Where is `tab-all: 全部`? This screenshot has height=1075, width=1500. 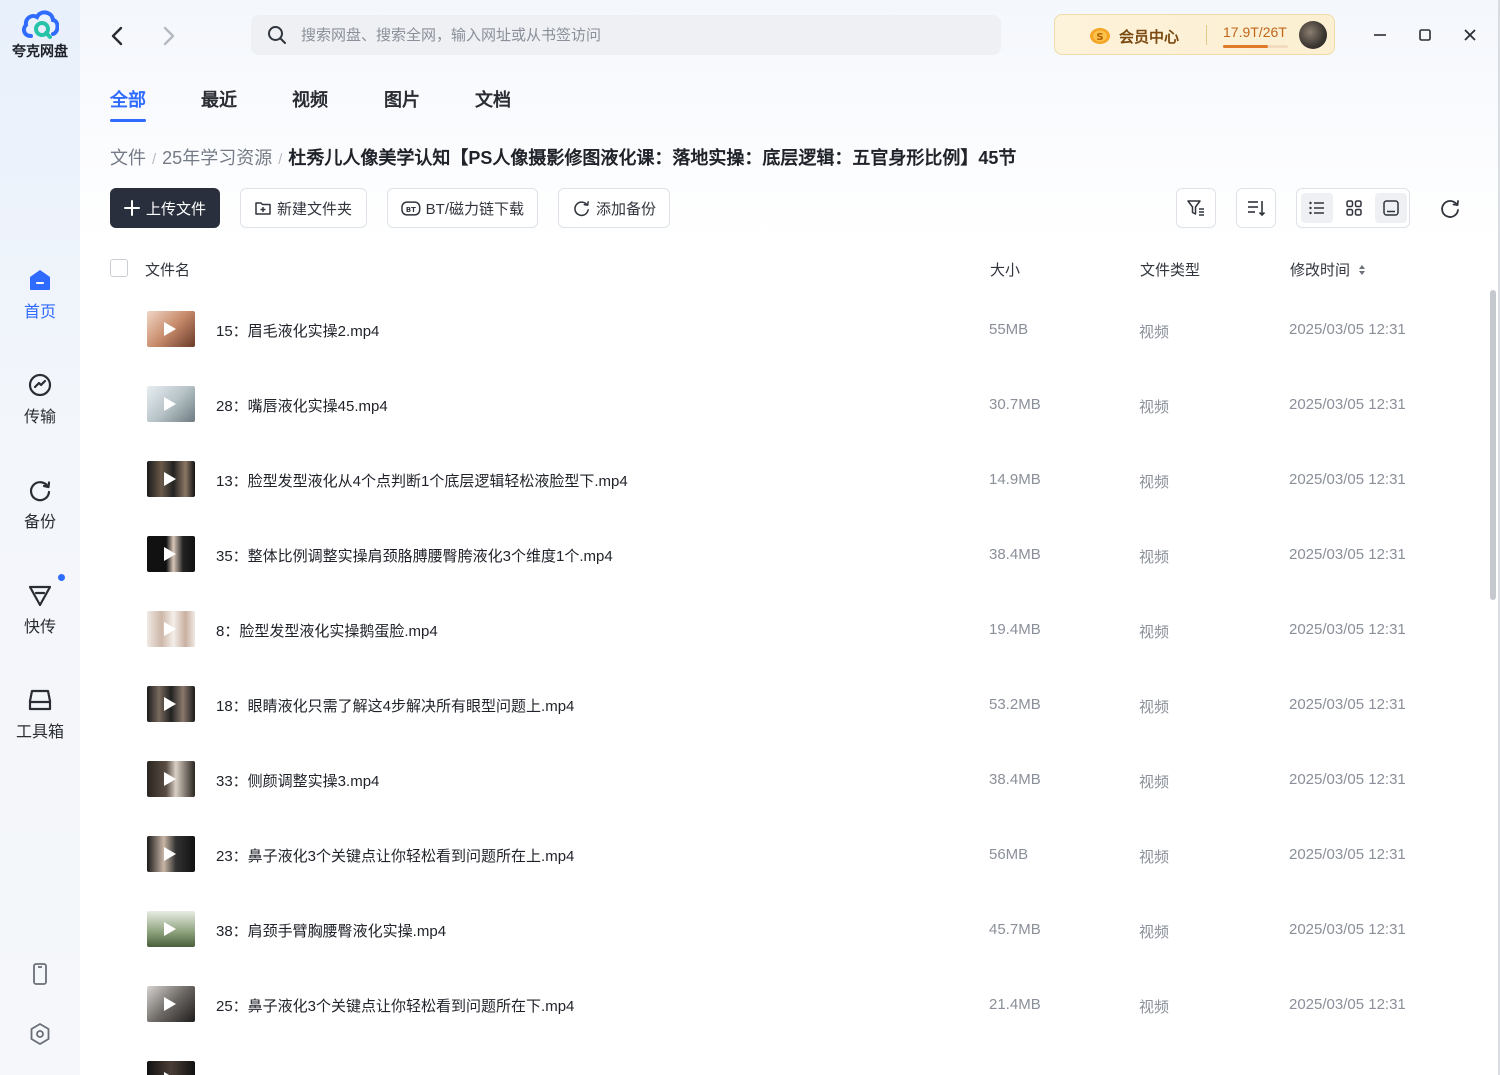
tab-all: 全部 is located at coordinates (128, 99).